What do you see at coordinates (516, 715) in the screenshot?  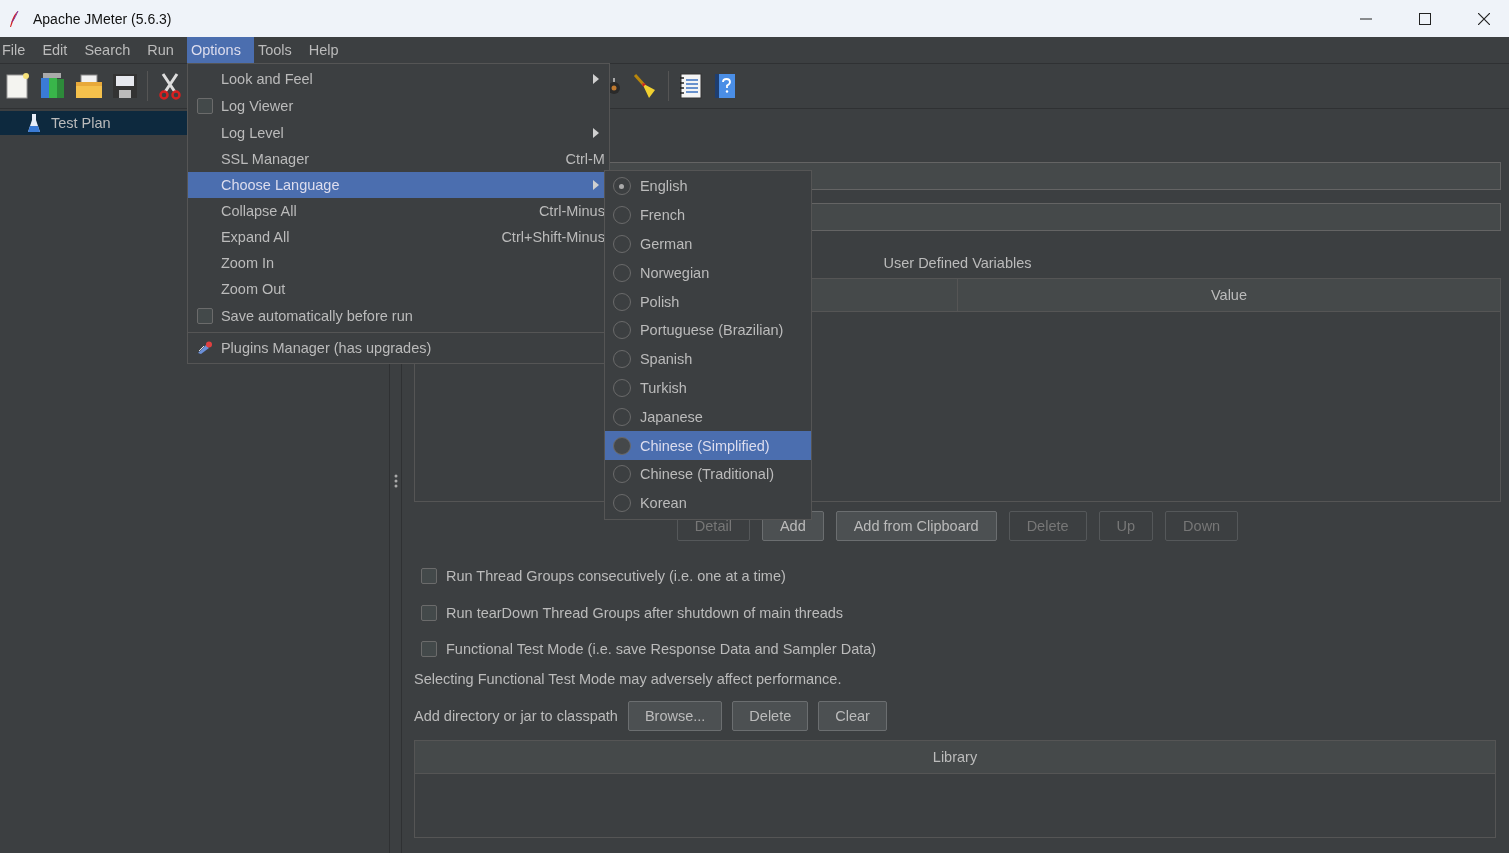 I see `classpath-label: Add directory or jar to classpath` at bounding box center [516, 715].